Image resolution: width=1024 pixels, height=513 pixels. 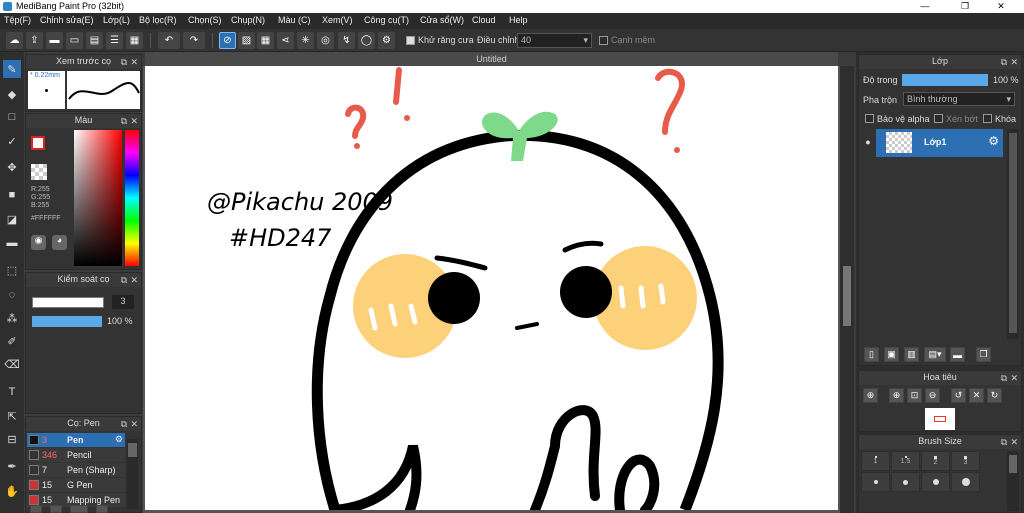 I want to click on brush-size-scrollbar, so click(x=1013, y=481).